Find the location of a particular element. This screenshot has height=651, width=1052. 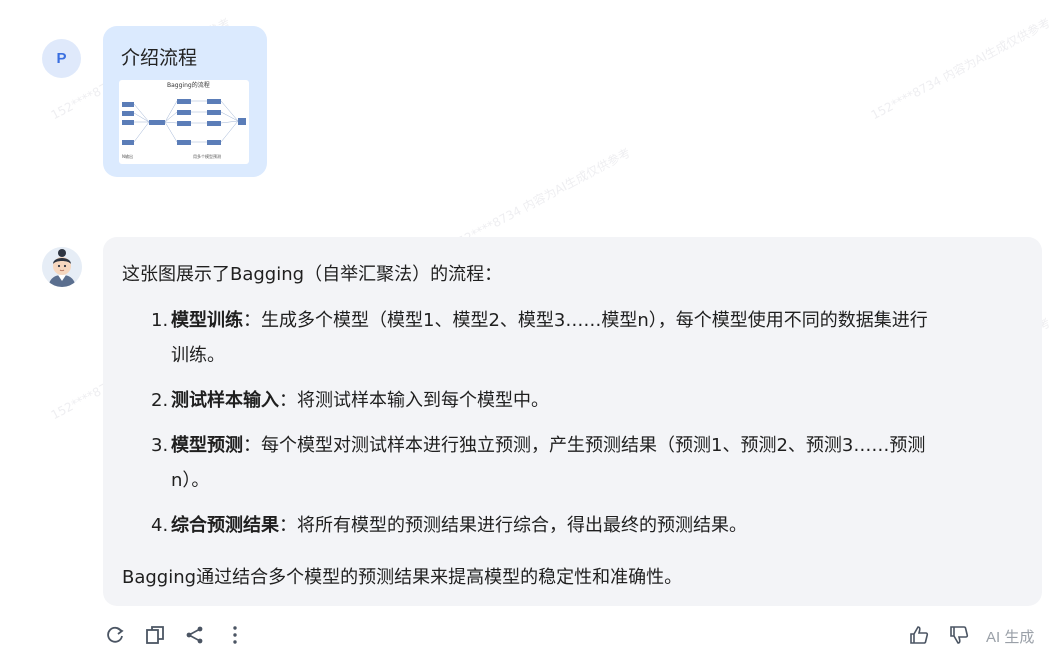

list-item-text: ：生成多个模型（模型1、模型2、模型3……模型n），每个模型使用不同的数据集进行 is located at coordinates (585, 320).